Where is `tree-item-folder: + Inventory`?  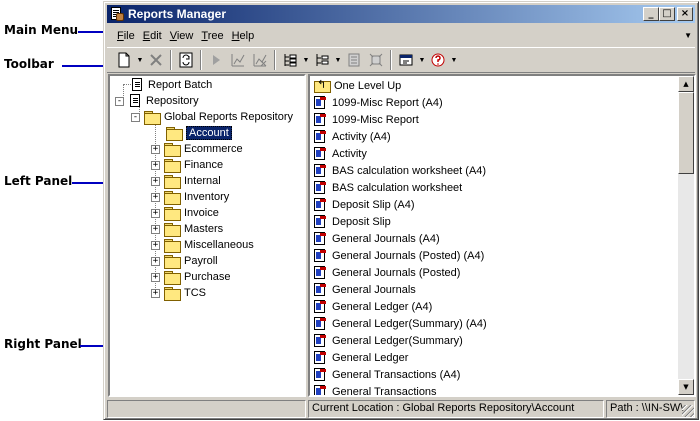
tree-item-folder: + Inventory is located at coordinates (190, 197).